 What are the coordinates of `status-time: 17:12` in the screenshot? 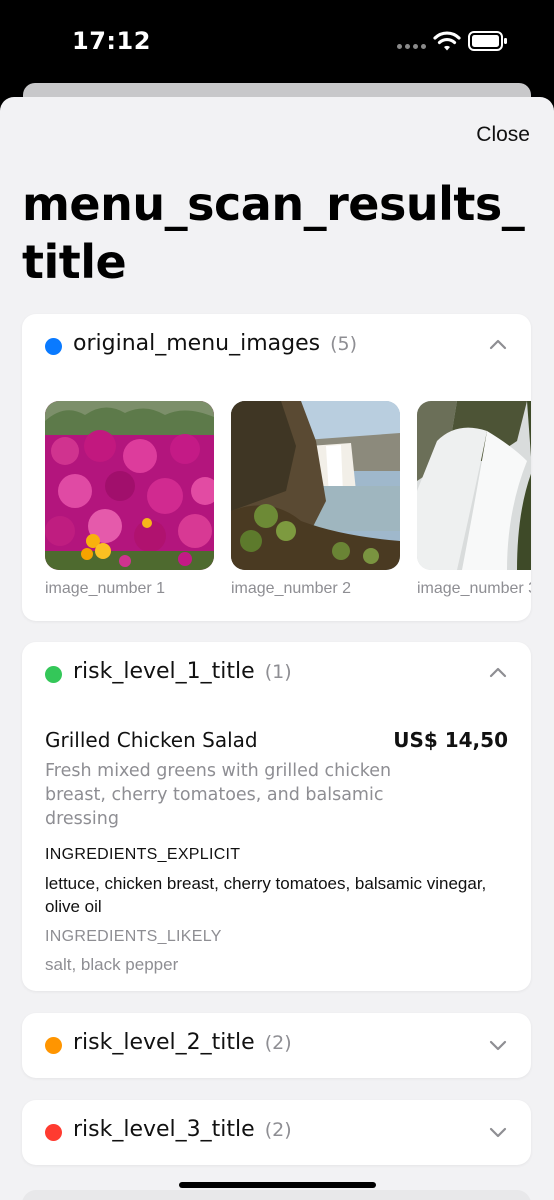 It's located at (111, 41).